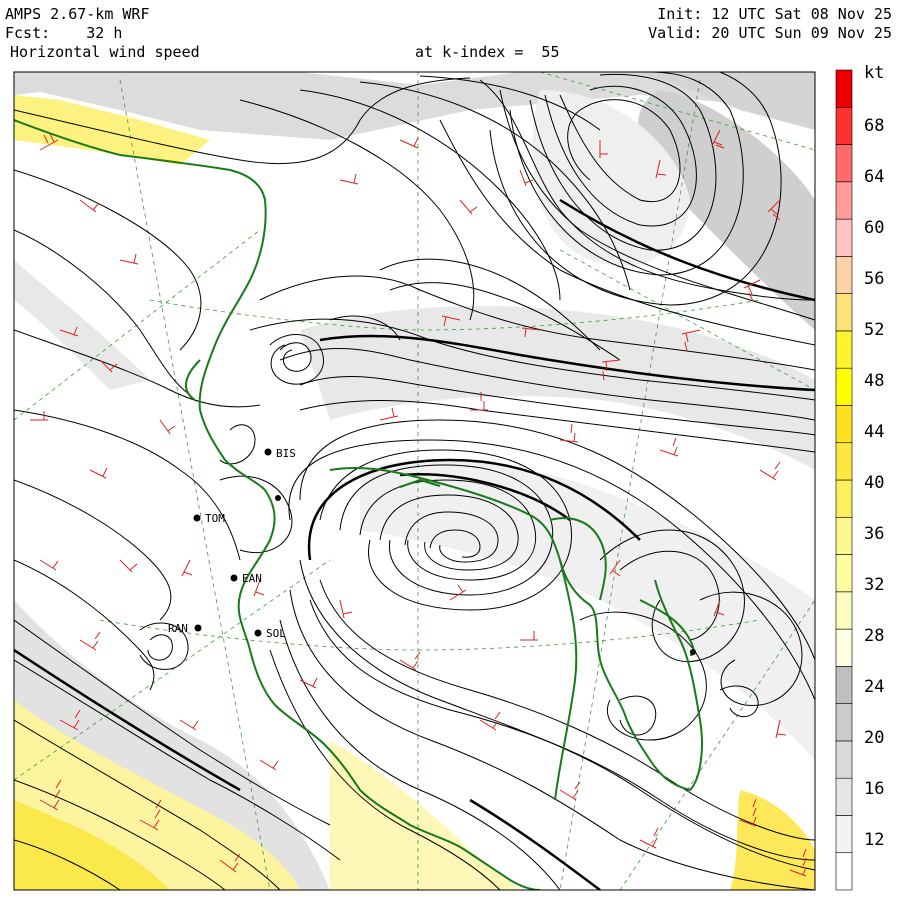  I want to click on colorbar-unit: kt, so click(874, 73).